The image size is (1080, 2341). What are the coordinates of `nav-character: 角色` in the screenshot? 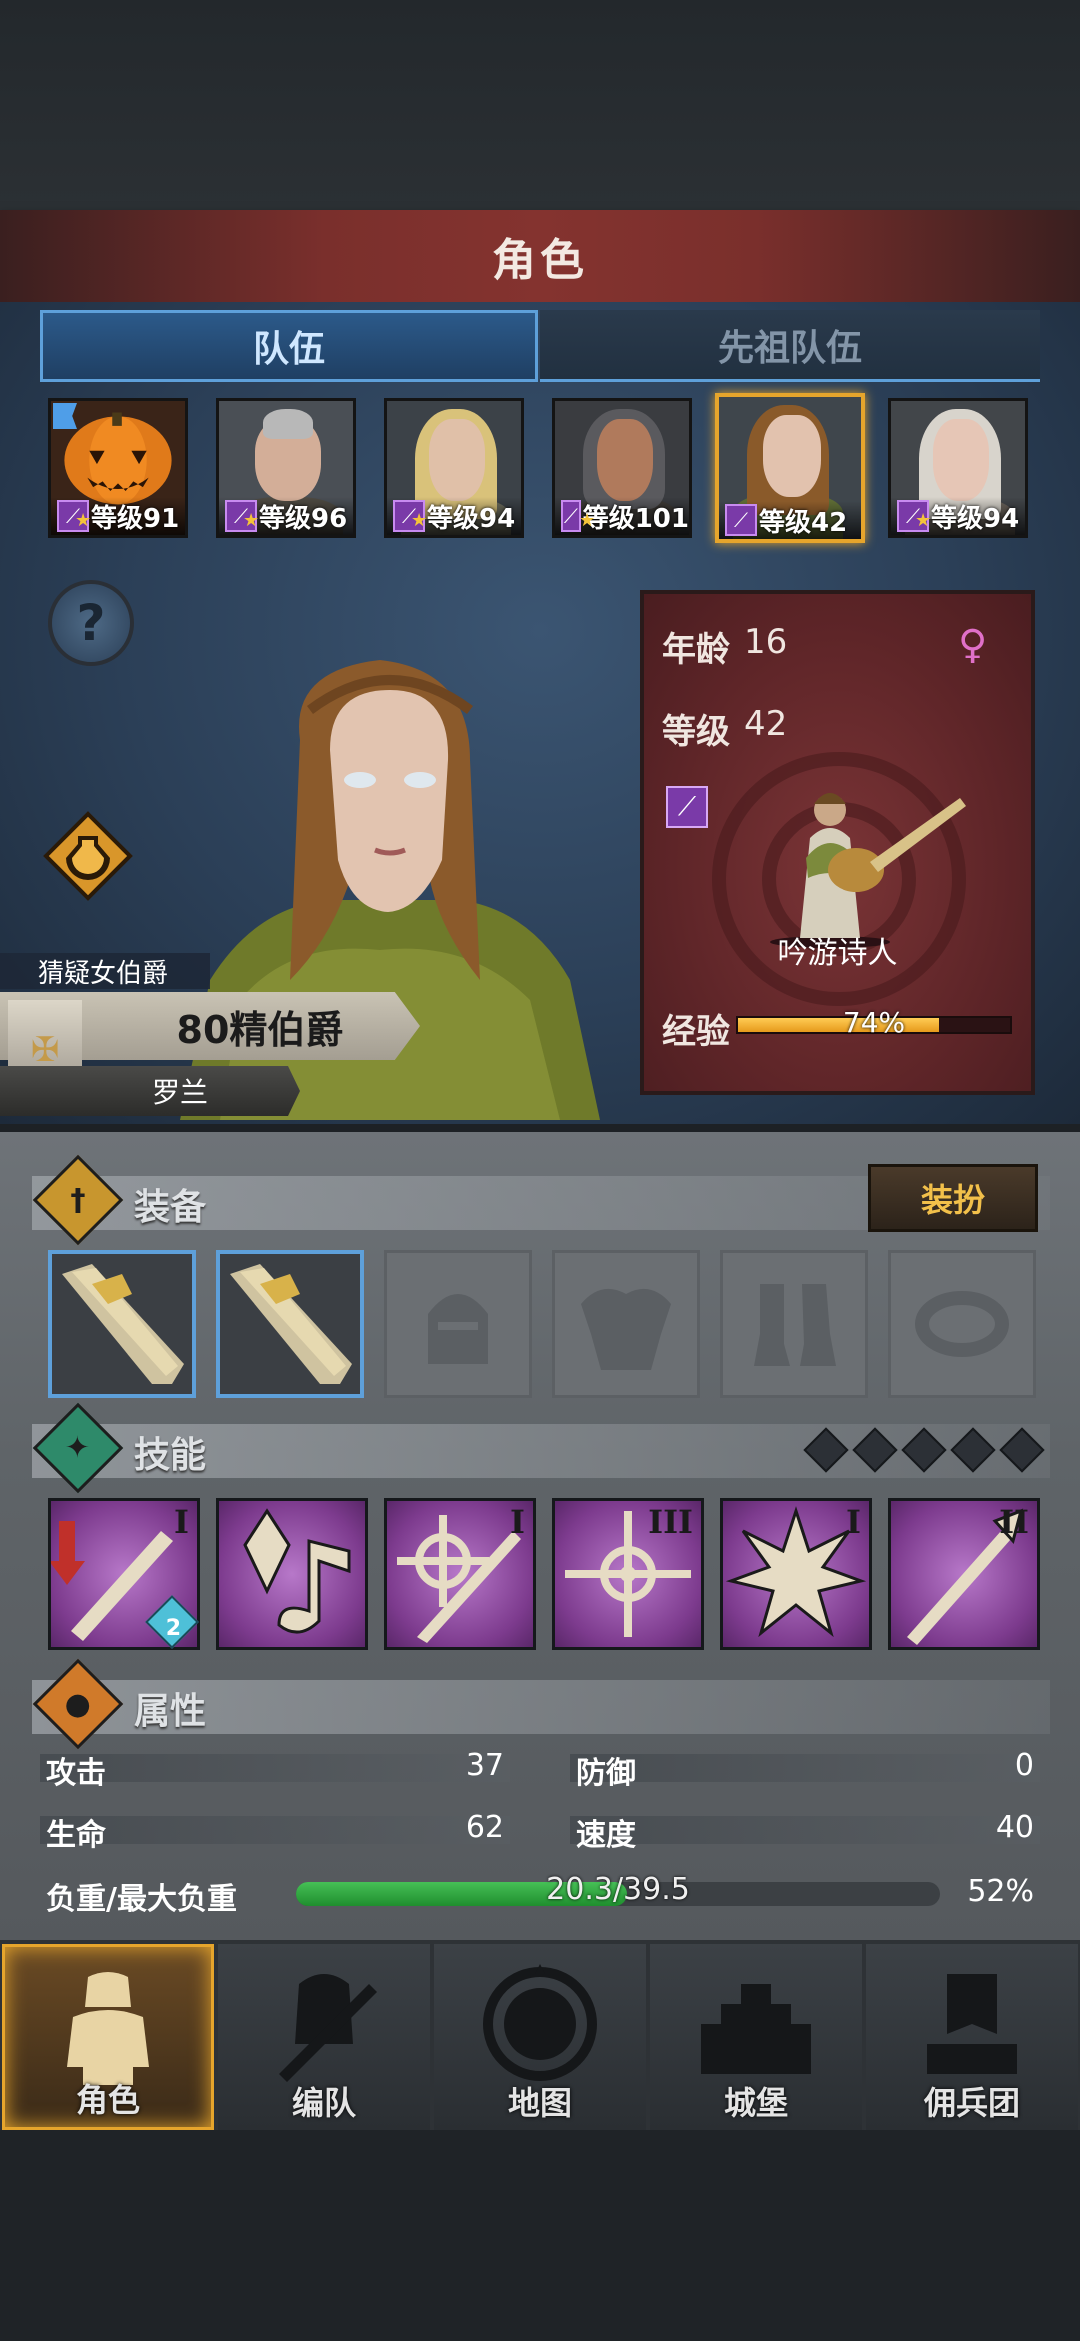 It's located at (108, 2037).